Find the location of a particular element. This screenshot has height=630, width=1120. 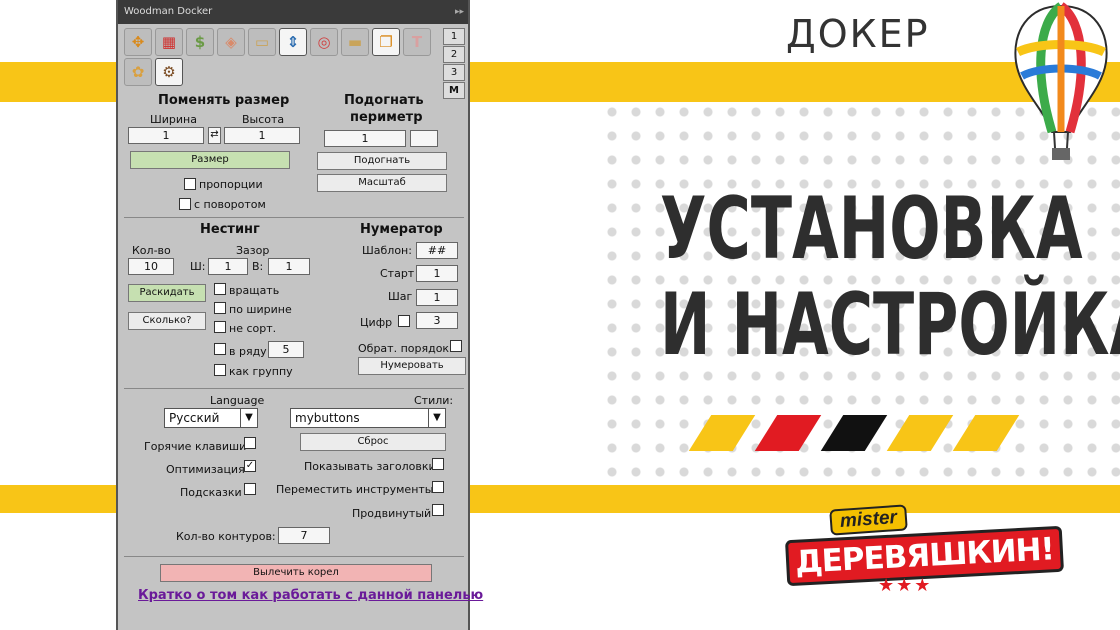

layers-icon: ❐ is located at coordinates (386, 42).